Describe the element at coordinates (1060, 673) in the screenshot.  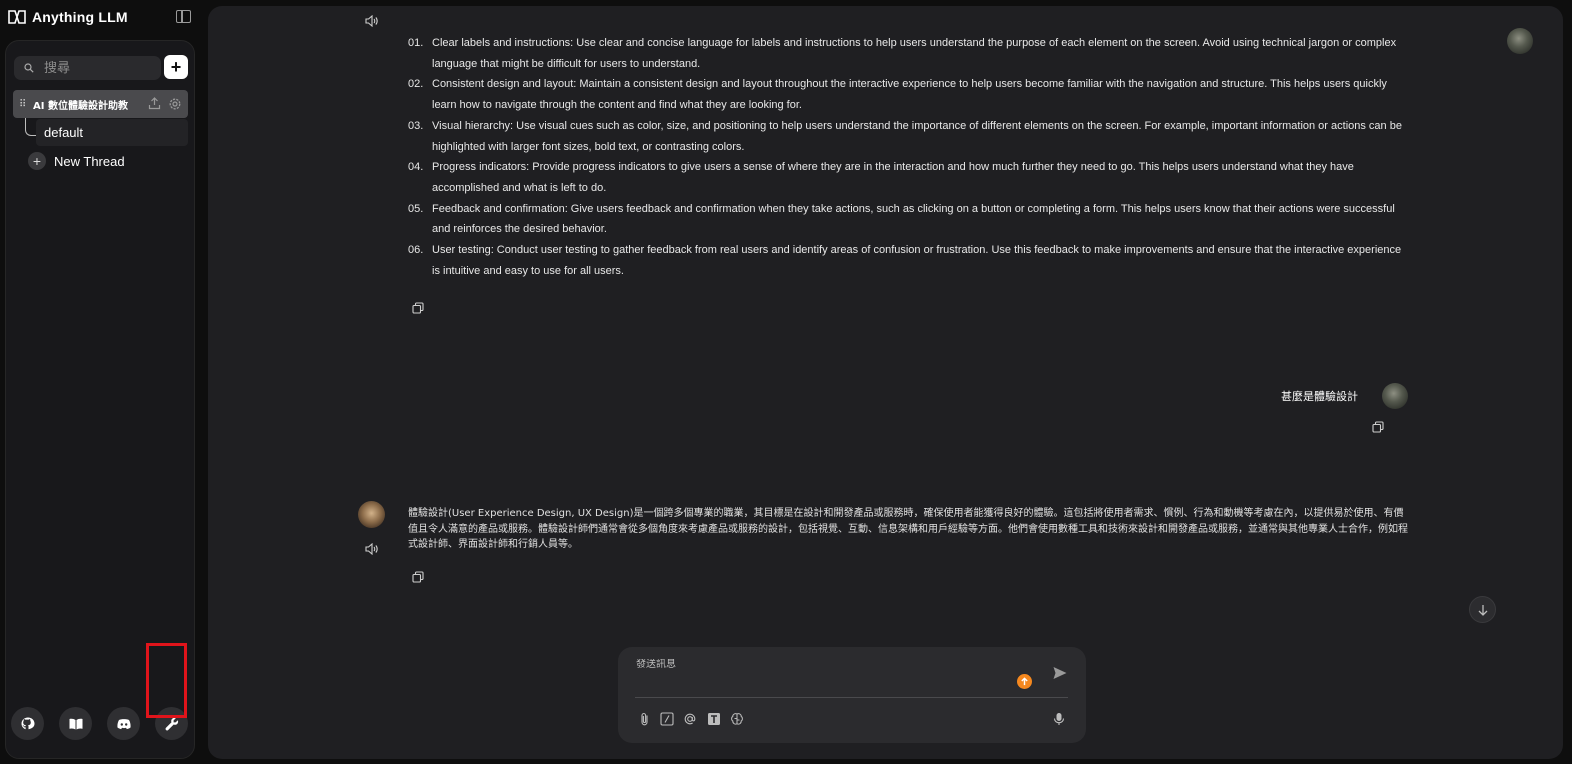
I see `send-button` at that location.